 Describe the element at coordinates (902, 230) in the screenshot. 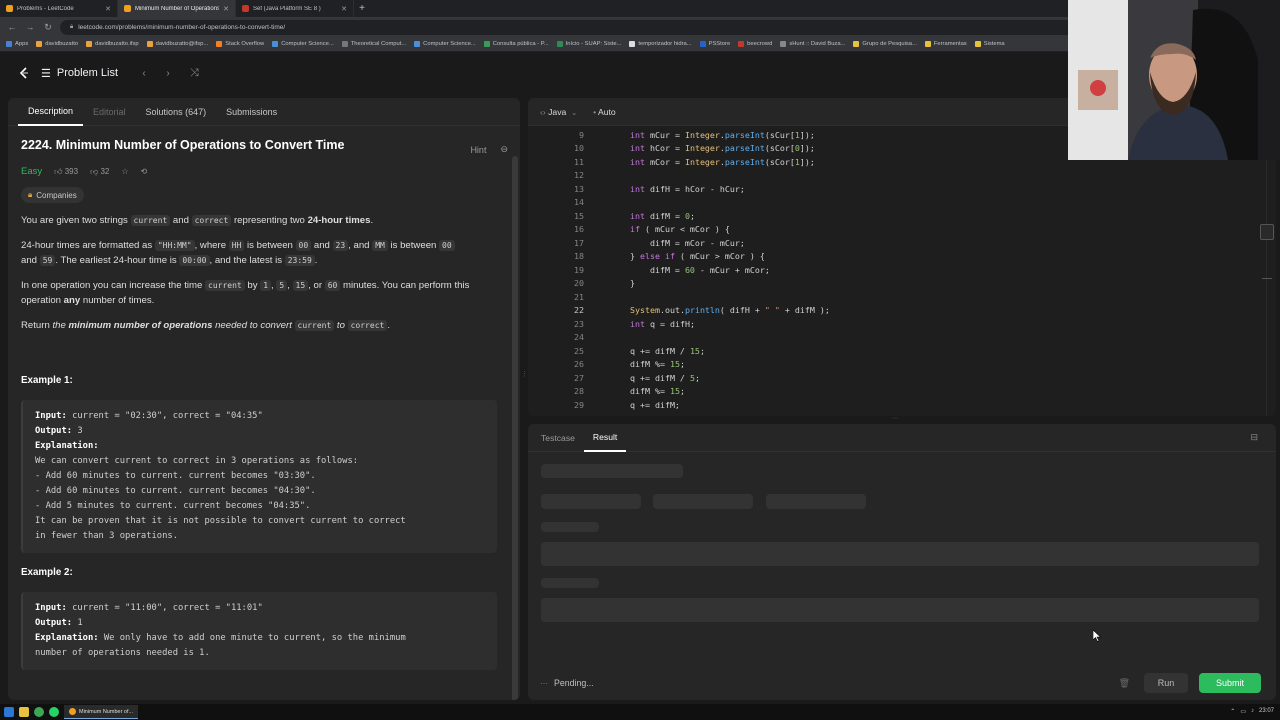

I see `code-line: 16 if ( mCur < mCor ) {` at that location.